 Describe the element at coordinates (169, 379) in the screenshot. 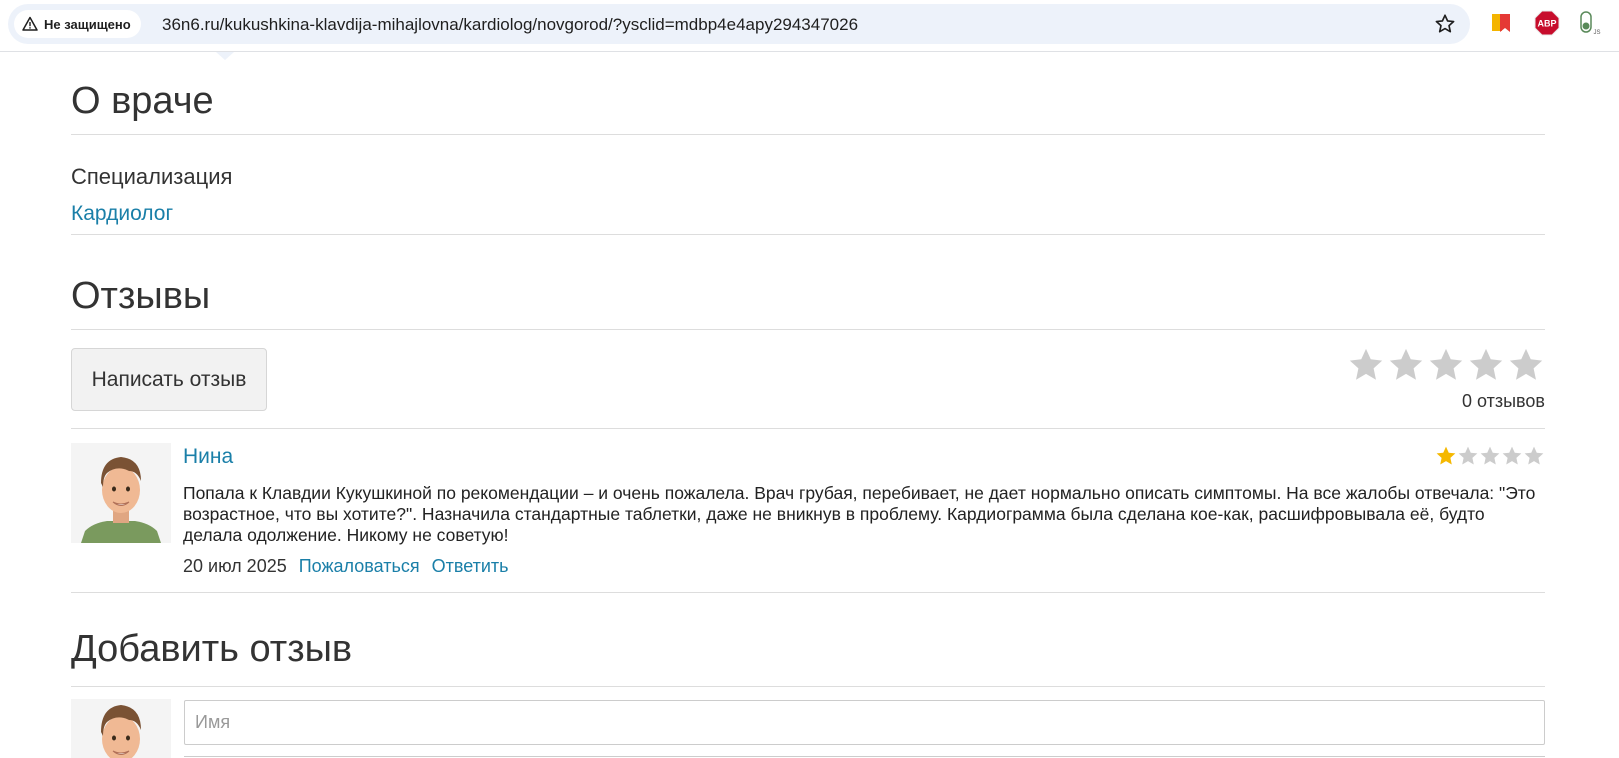

I see `write-review-button: Написать отзыв` at that location.